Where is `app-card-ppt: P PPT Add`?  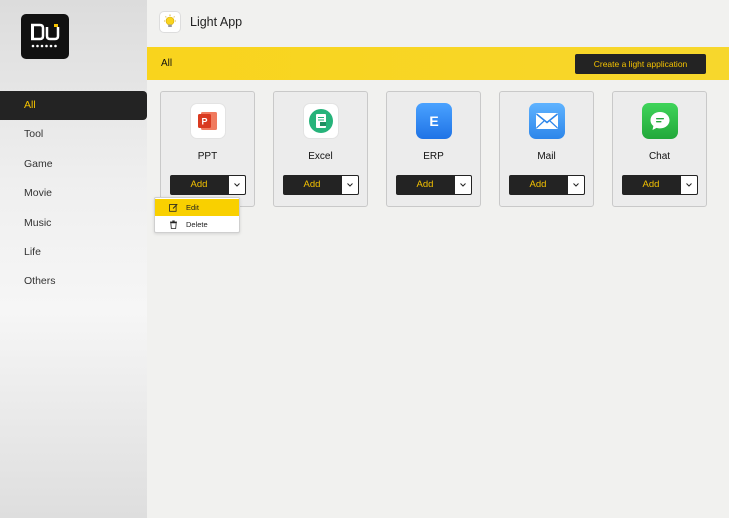 app-card-ppt: P PPT Add is located at coordinates (207, 149).